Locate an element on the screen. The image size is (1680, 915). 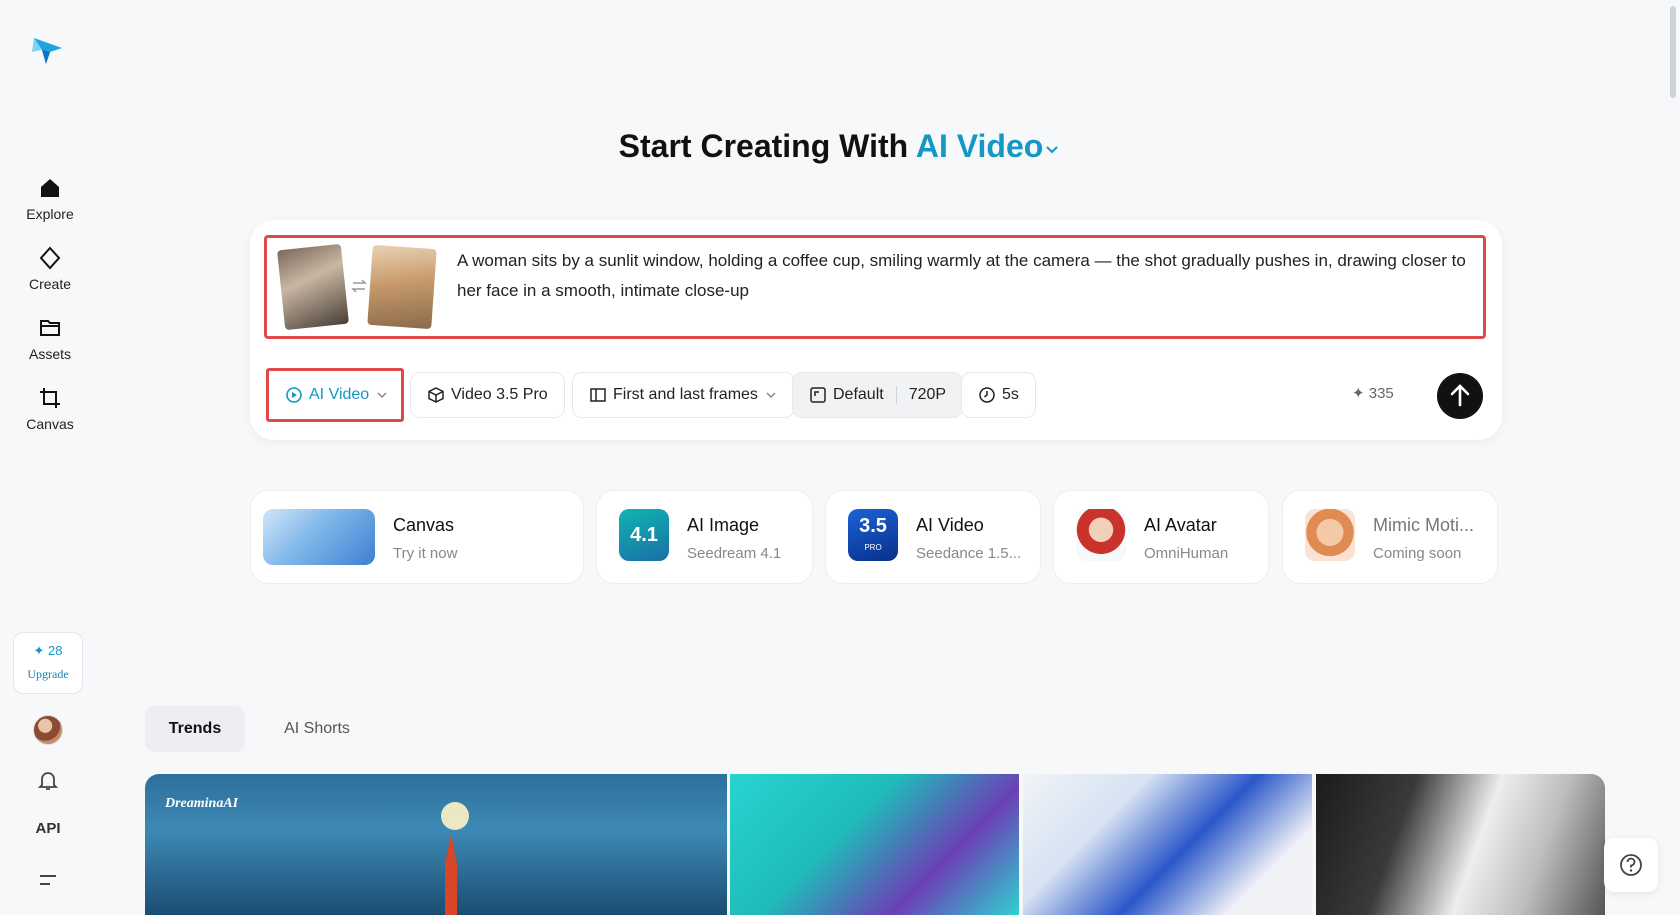
ai-video-badge-version: 3.5 is located at coordinates (873, 526).